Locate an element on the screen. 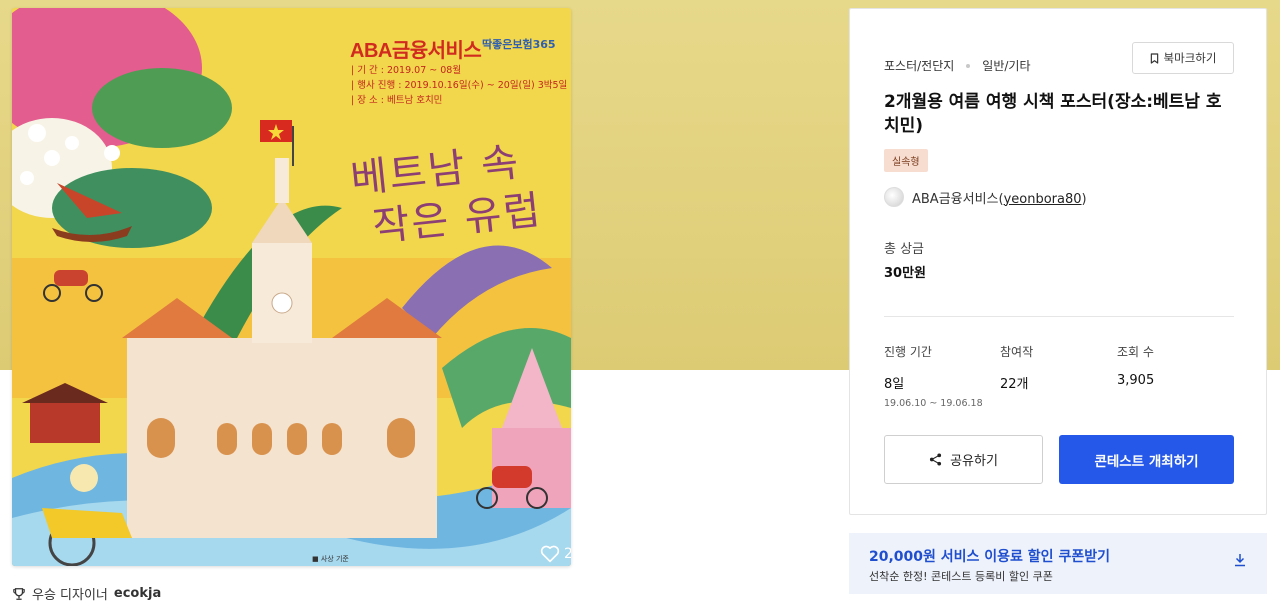 Image resolution: width=1280 pixels, height=603 pixels. winner-designer: 우승 디자이너 ecokja is located at coordinates (86, 593).